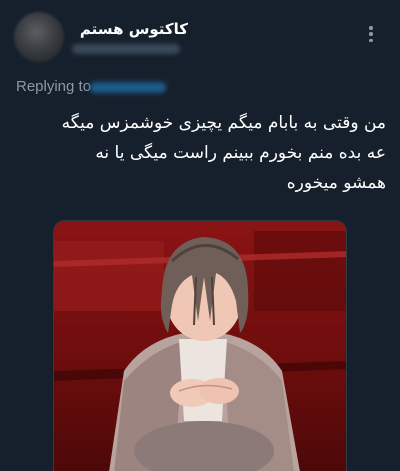 This screenshot has width=400, height=471. I want to click on tweet-text-line: همشو میخوره, so click(336, 183).